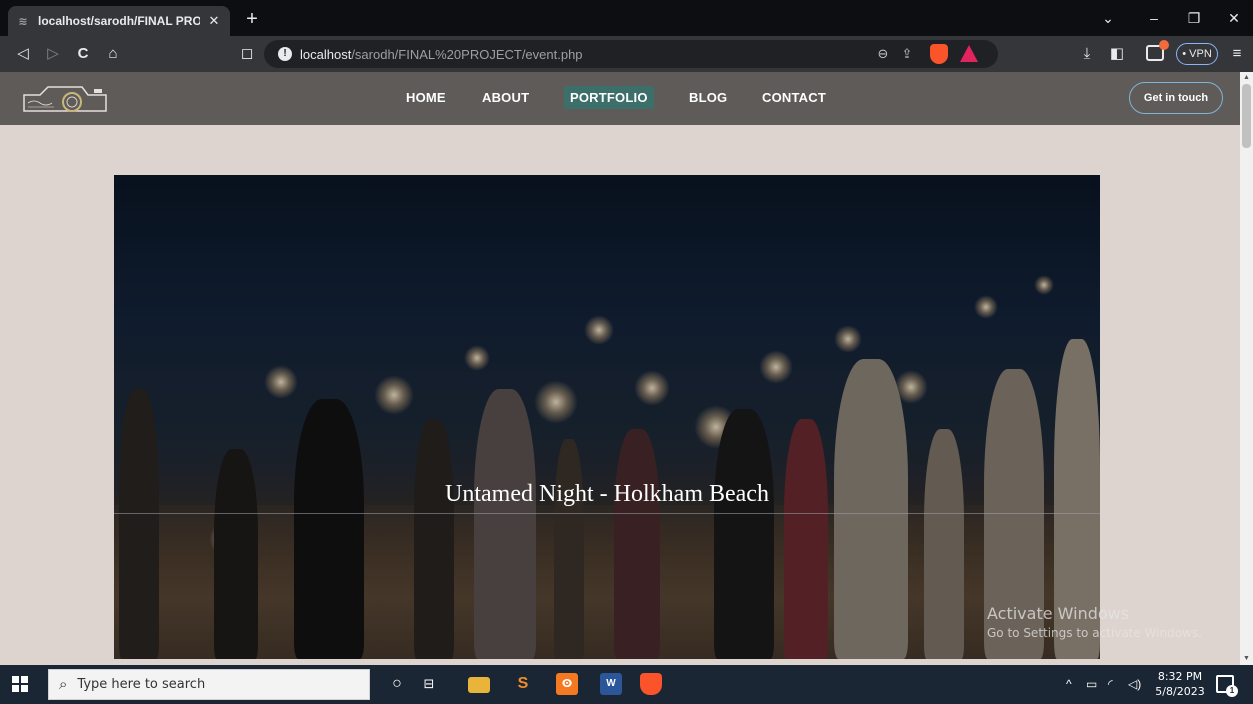  What do you see at coordinates (611, 684) in the screenshot?
I see `word-icon: W` at bounding box center [611, 684].